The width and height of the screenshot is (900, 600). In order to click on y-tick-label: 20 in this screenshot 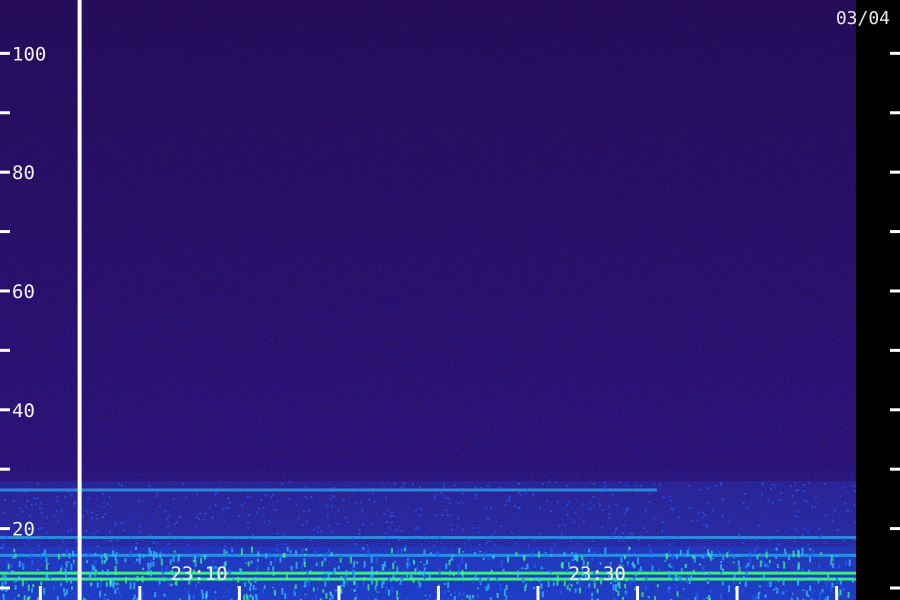, I will do `click(23, 530)`.